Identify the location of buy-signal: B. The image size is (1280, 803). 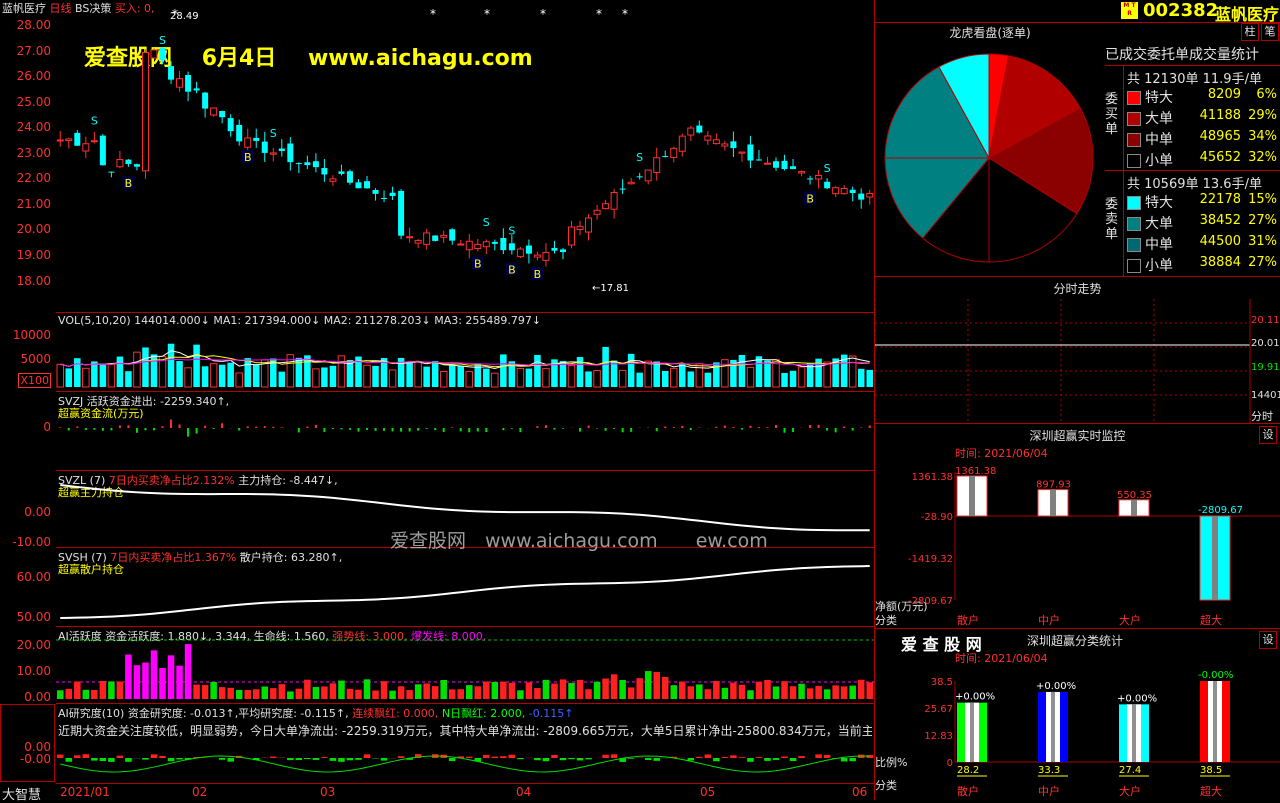
(538, 274).